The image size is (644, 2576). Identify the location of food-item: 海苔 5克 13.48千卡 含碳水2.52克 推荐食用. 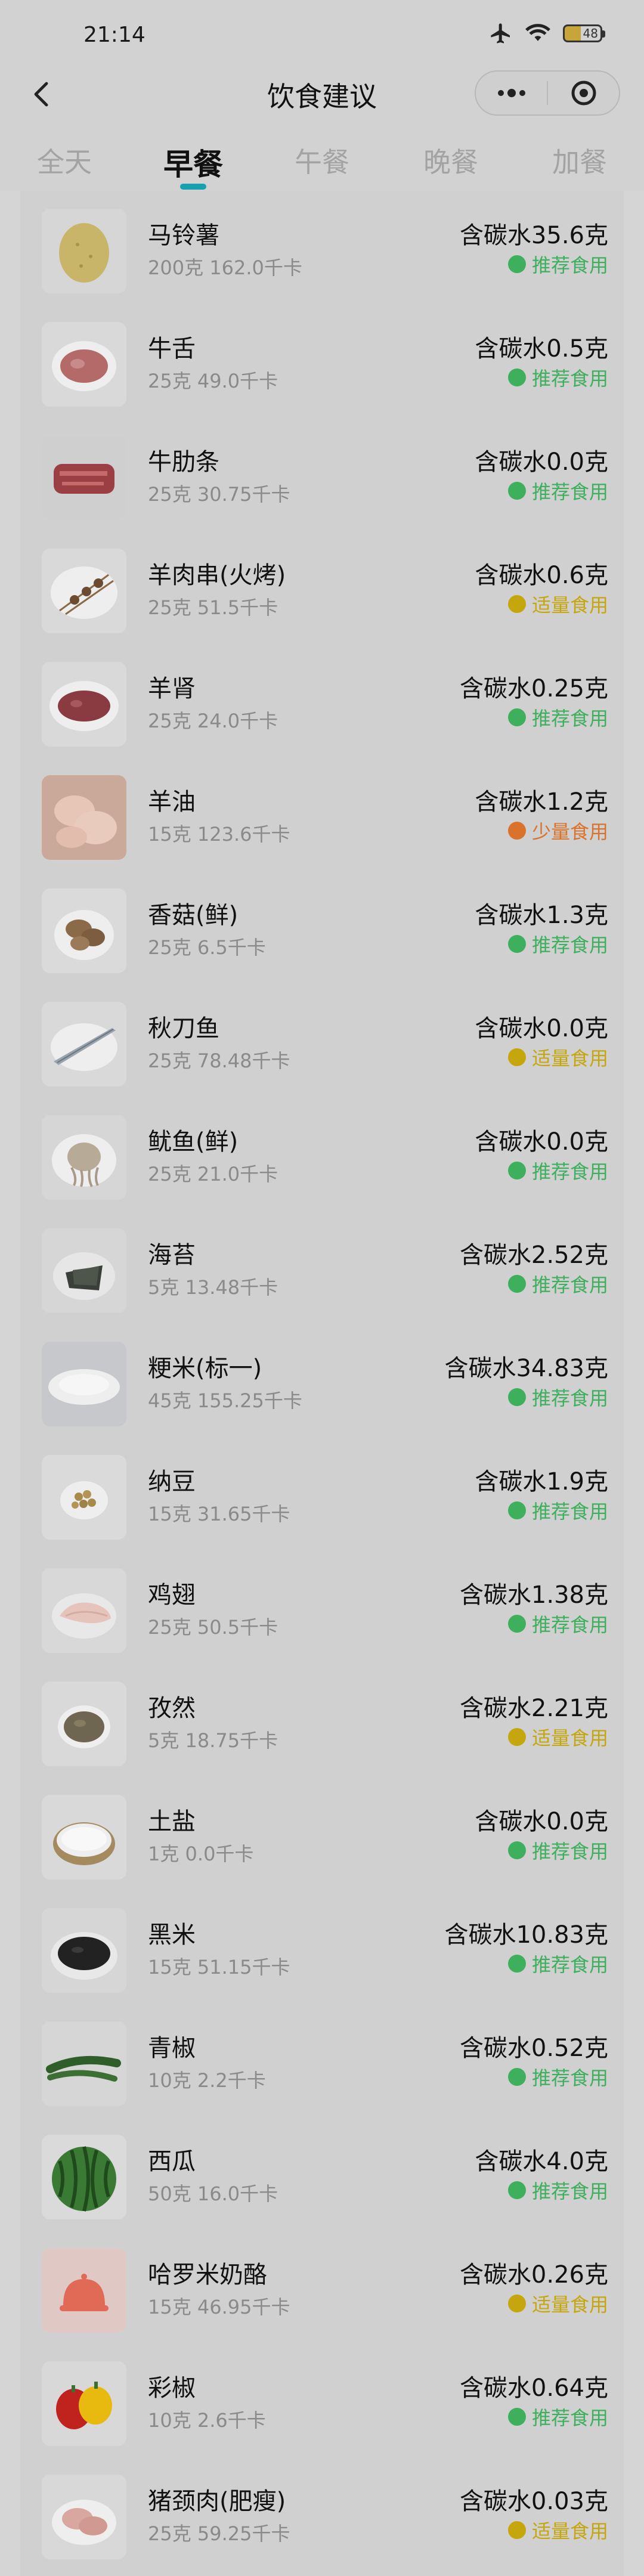
(322, 1267).